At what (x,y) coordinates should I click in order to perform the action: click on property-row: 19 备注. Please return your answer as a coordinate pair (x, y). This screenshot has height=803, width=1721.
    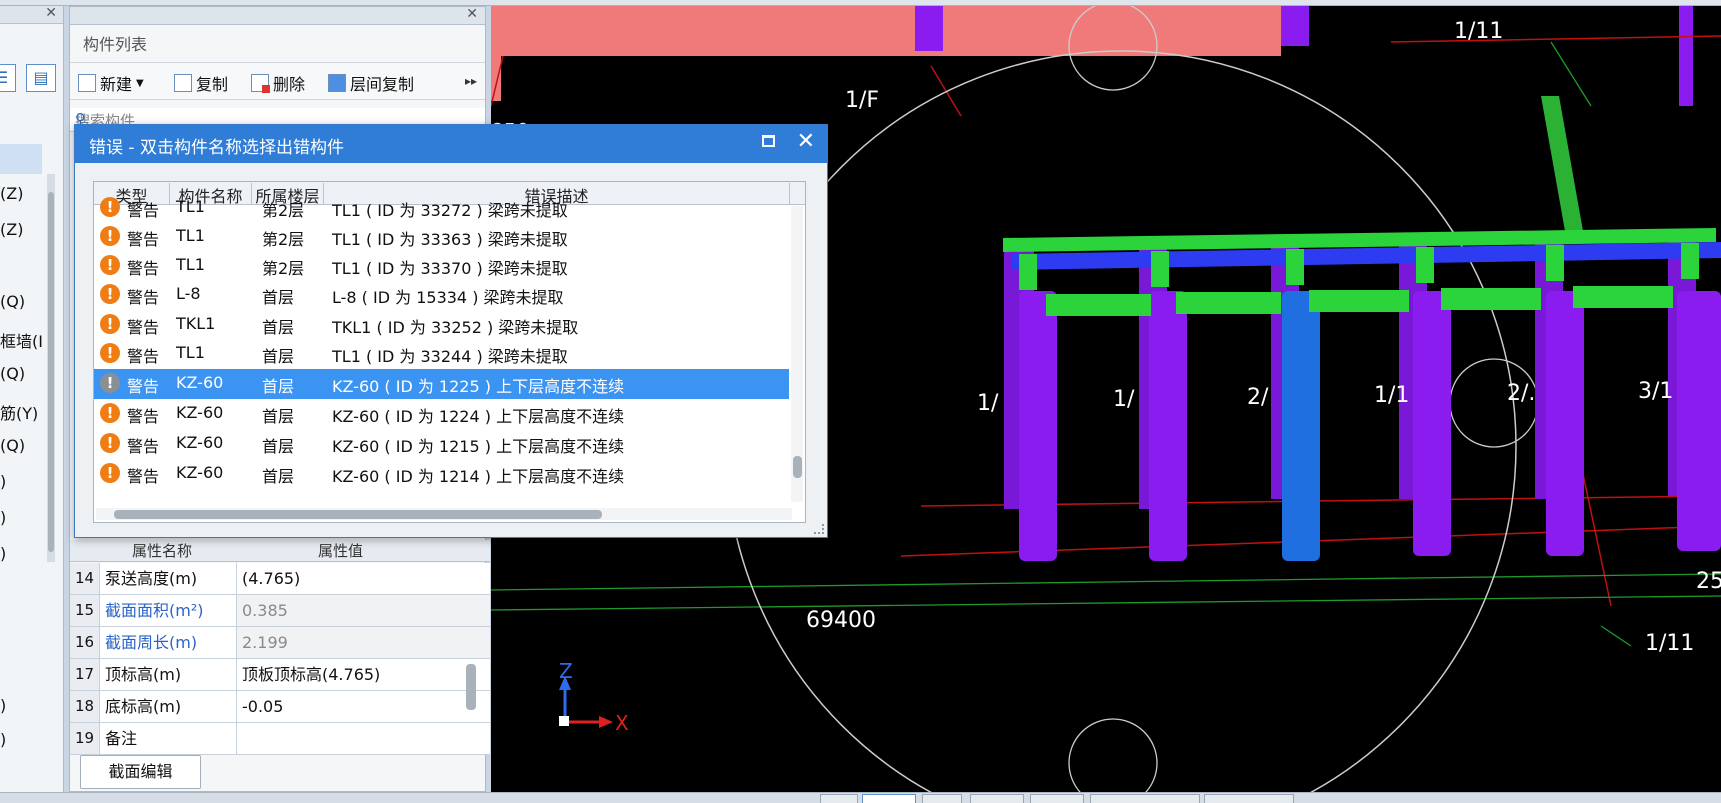
    Looking at the image, I should click on (280, 739).